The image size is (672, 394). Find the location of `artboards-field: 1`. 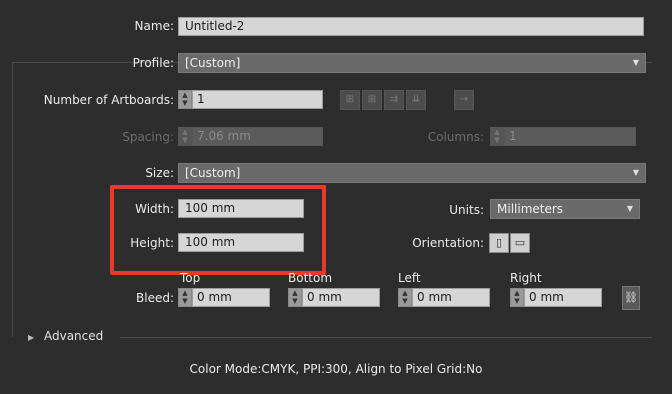

artboards-field: 1 is located at coordinates (257, 99).